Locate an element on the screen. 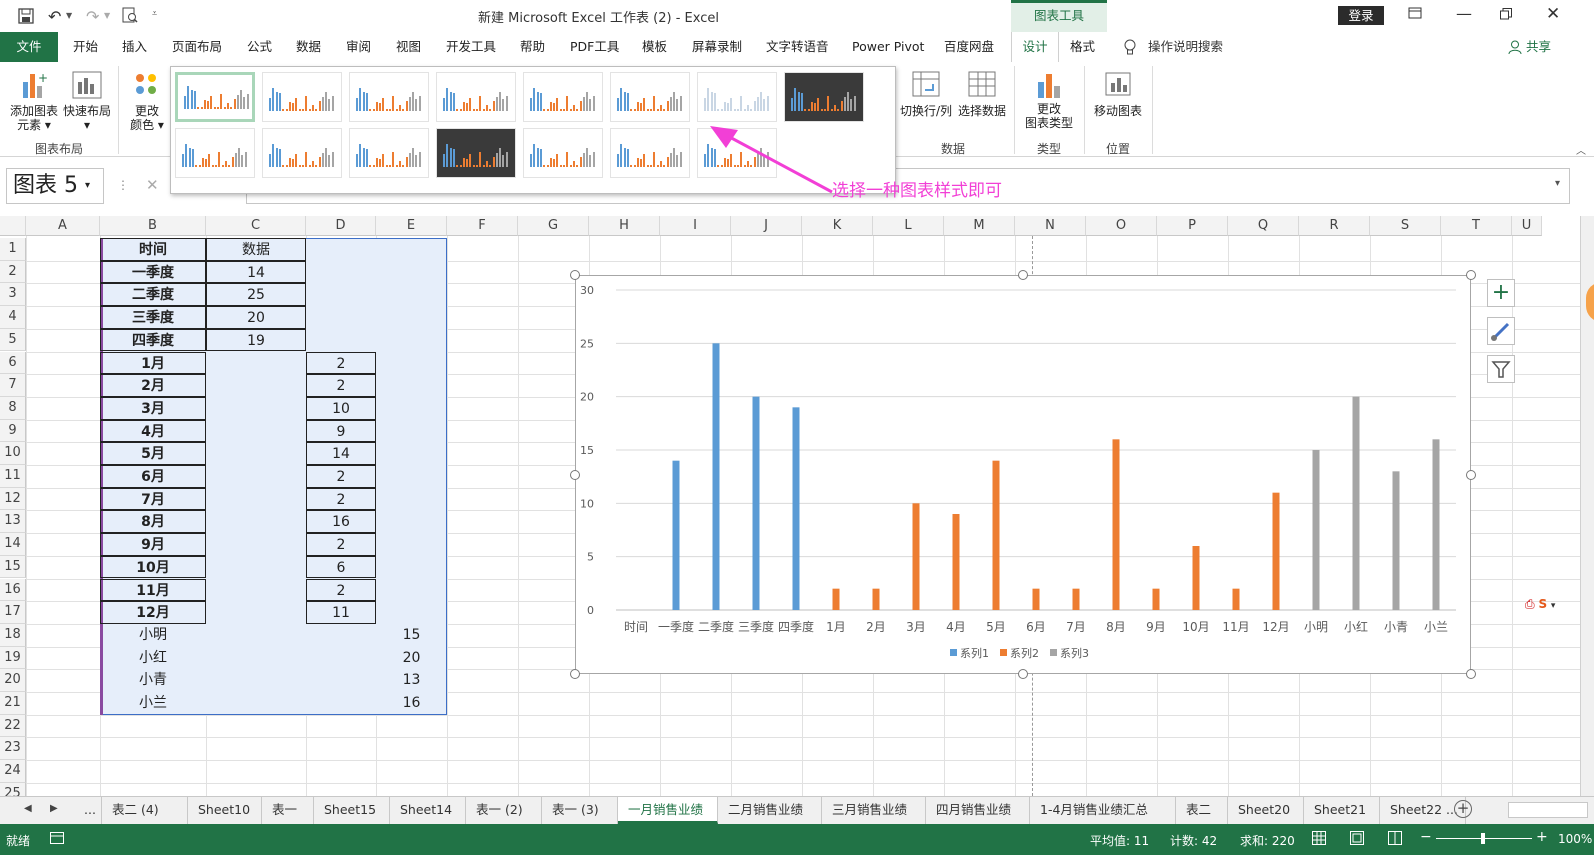 The image size is (1594, 855). prev-sheet-icon: ◀ is located at coordinates (28, 808).